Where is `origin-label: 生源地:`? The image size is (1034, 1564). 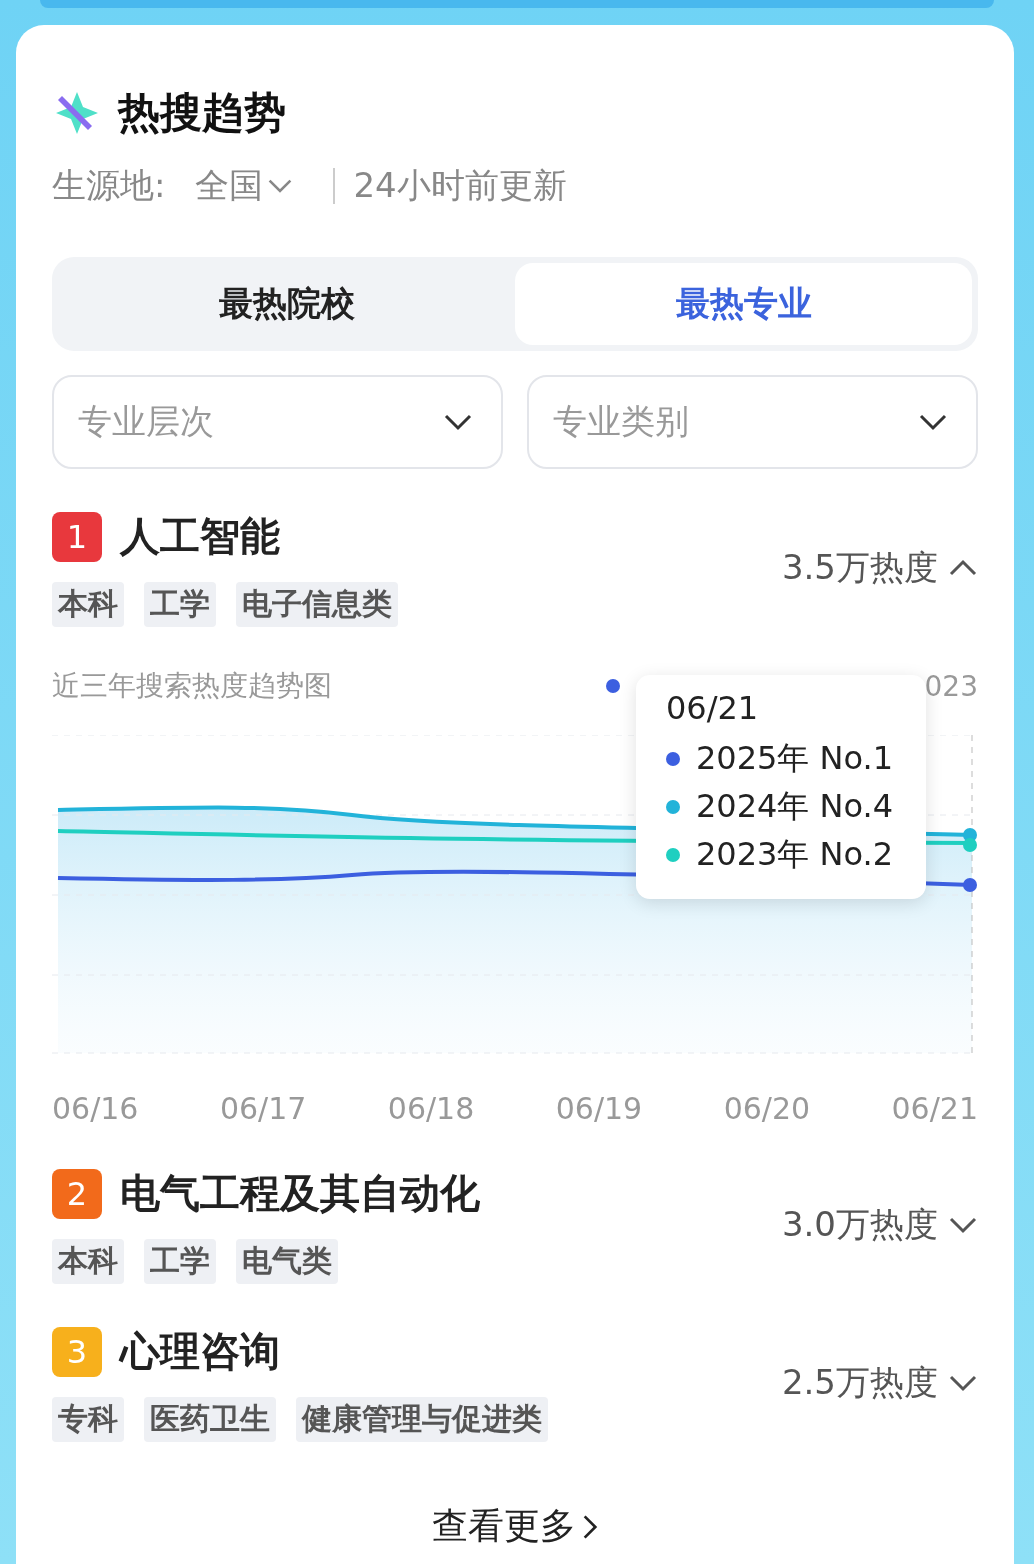 origin-label: 生源地: is located at coordinates (109, 185).